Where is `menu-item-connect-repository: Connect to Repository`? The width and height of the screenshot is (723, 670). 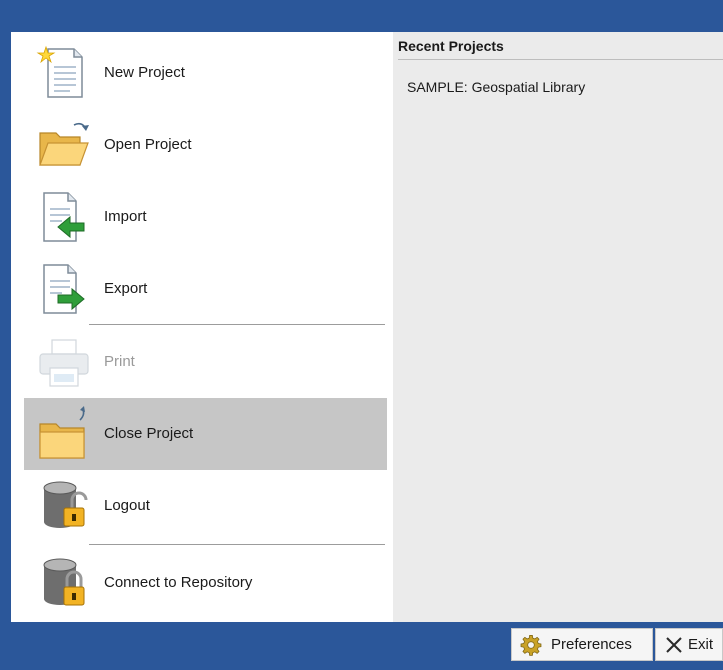
menu-item-connect-repository: Connect to Repository is located at coordinates (205, 583).